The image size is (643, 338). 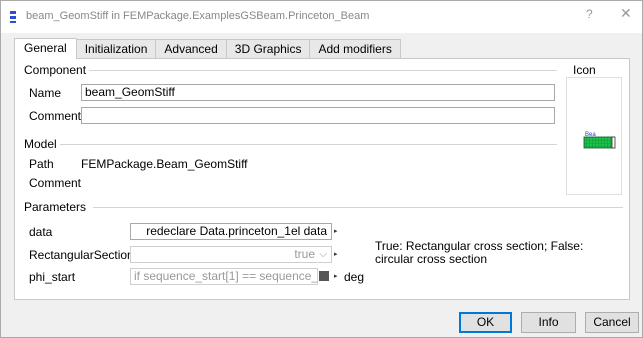 I want to click on app-icon, so click(x=13, y=17).